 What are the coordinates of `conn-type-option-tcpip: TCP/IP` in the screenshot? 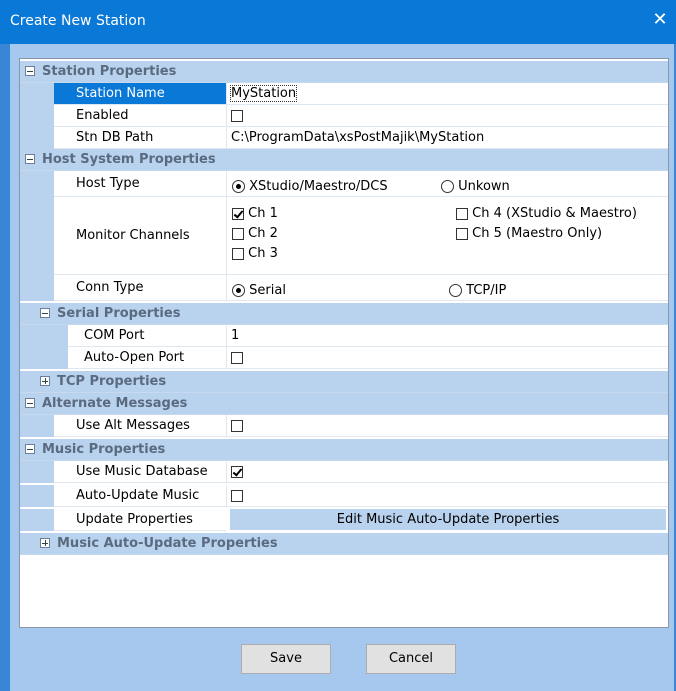 It's located at (477, 291).